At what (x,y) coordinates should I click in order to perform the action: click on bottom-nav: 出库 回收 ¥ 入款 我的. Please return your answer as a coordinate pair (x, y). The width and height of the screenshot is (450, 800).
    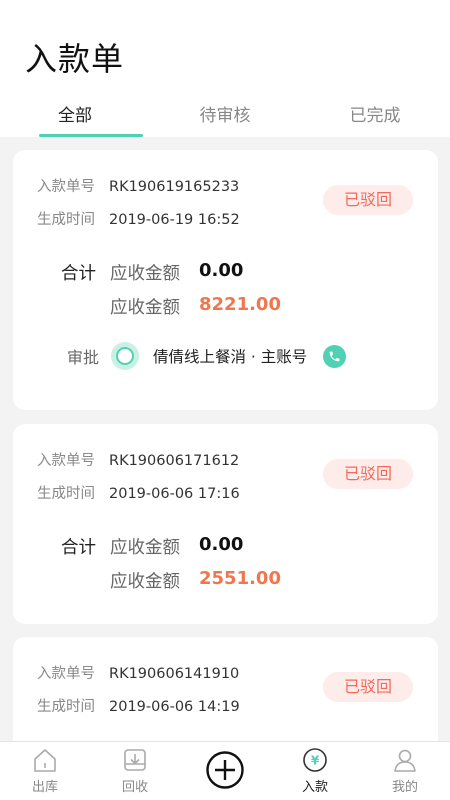
    Looking at the image, I should click on (225, 770).